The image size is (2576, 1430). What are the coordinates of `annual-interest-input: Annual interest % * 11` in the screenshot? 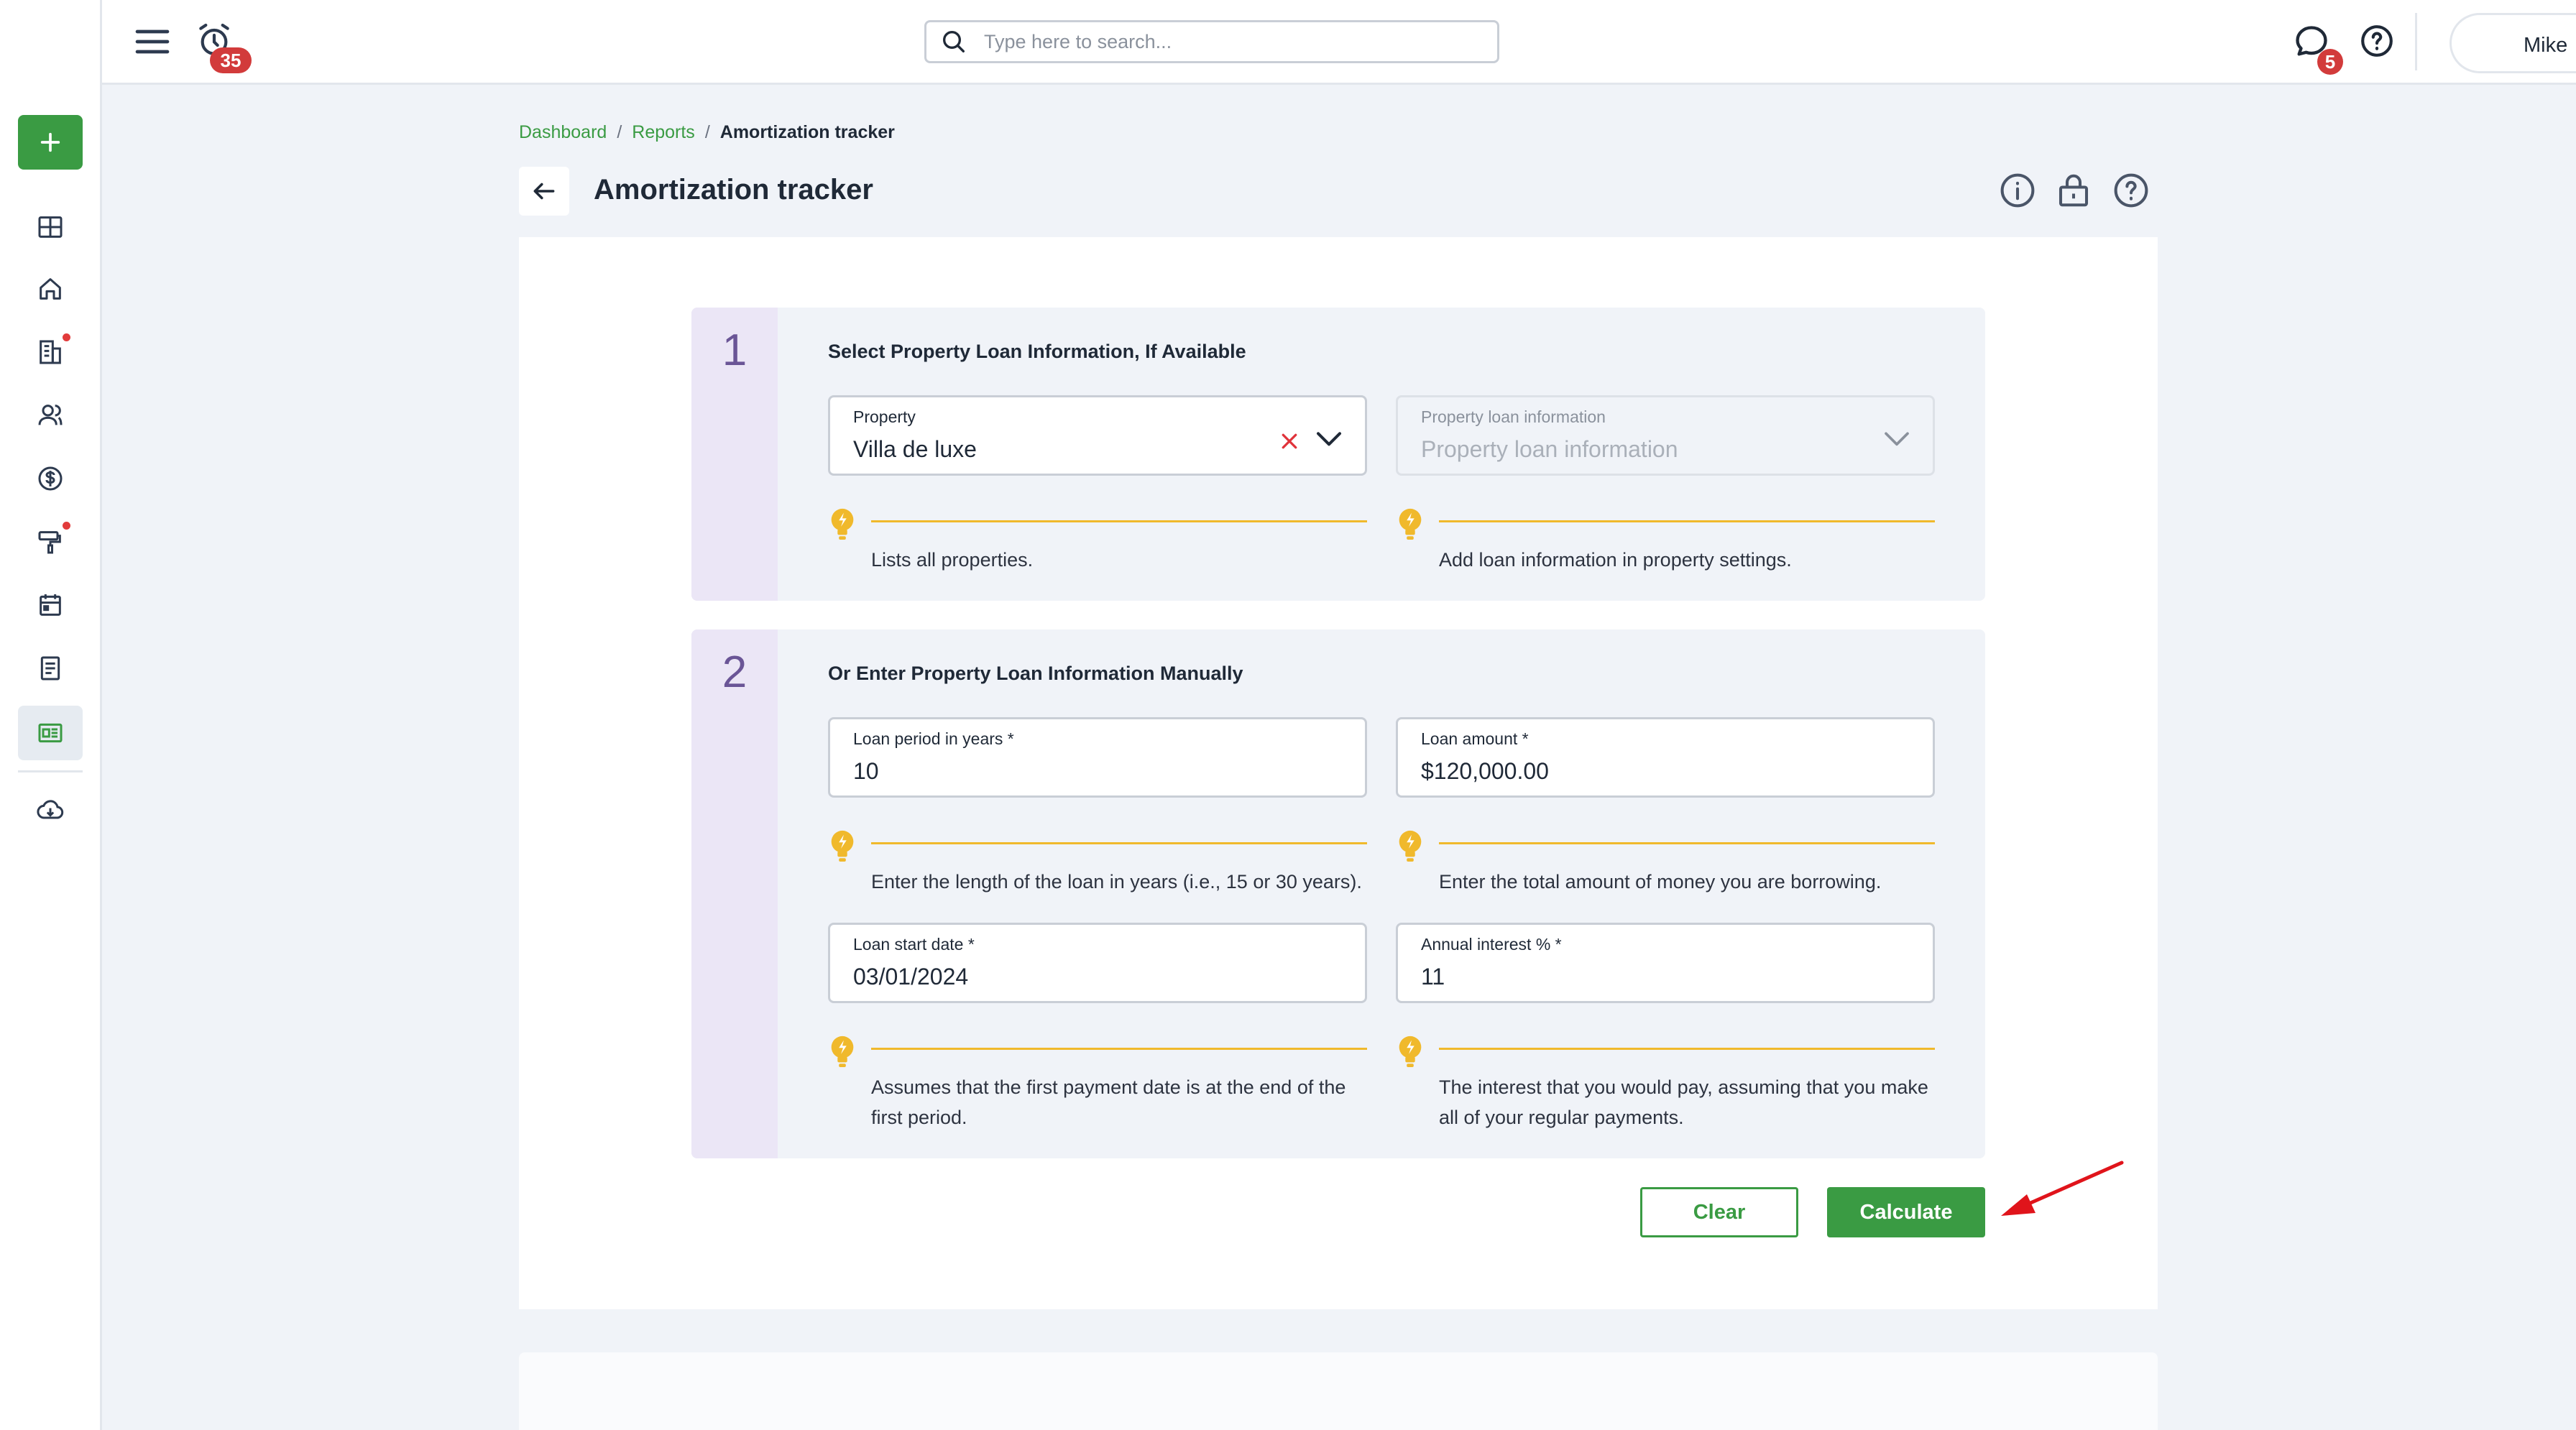 It's located at (1665, 963).